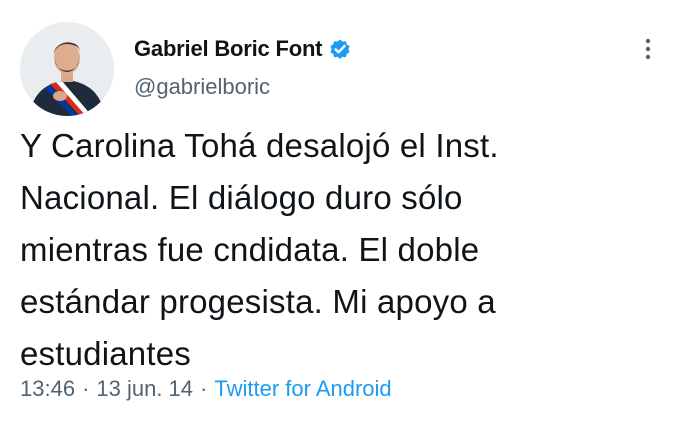 The width and height of the screenshot is (680, 436). I want to click on author-name-row: Gabriel Boric Font, so click(243, 49).